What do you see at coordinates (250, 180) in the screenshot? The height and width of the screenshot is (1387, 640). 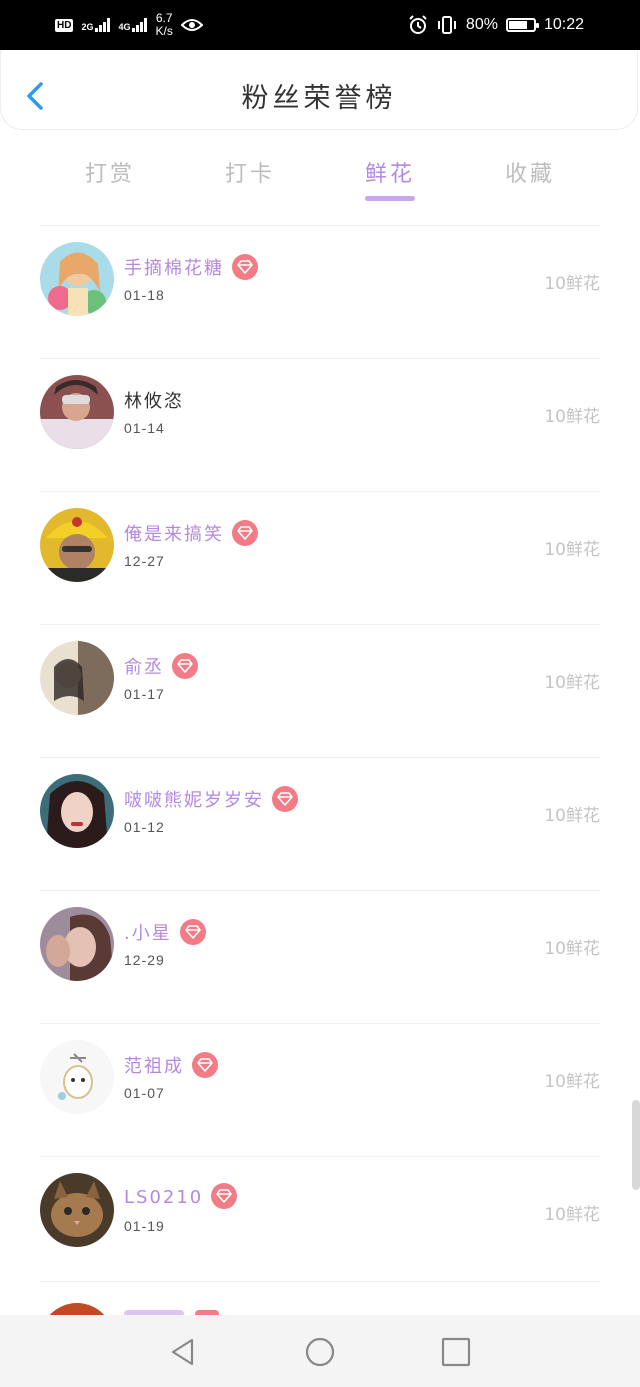 I see `tab-checkin: 打卡` at bounding box center [250, 180].